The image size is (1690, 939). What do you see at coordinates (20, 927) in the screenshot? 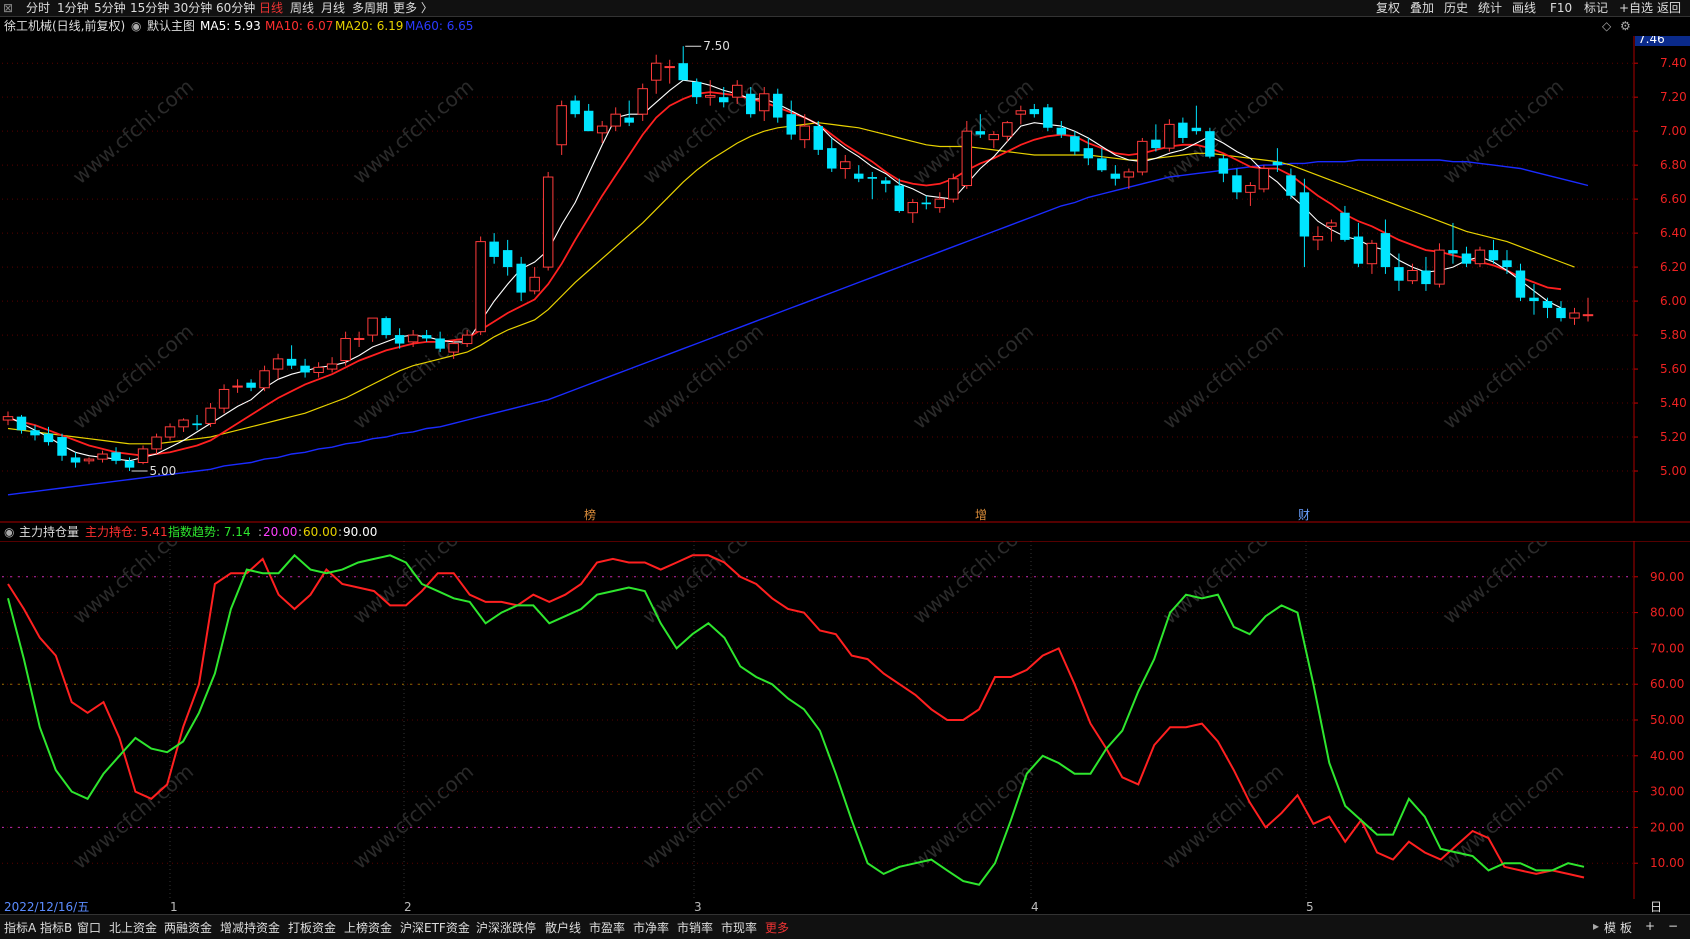
I see `tab-indicator-a: 指标A` at bounding box center [20, 927].